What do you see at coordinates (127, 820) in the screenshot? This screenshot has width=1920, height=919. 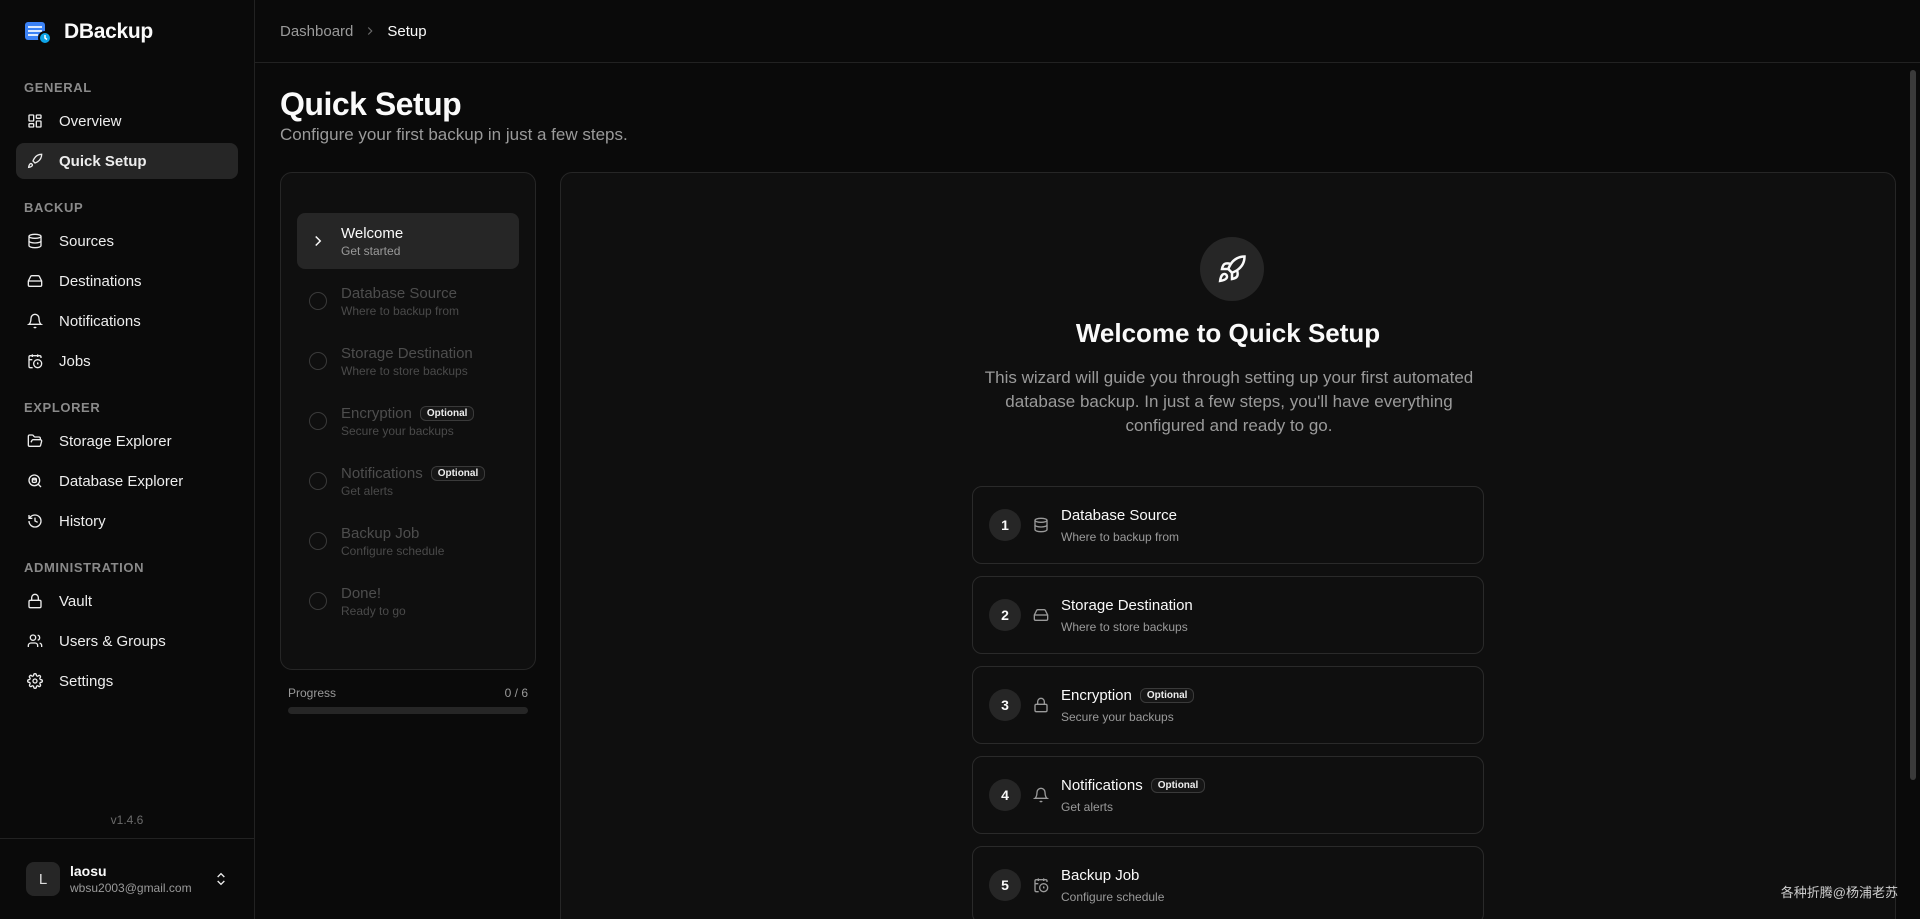 I see `app-version: v1.4.6` at bounding box center [127, 820].